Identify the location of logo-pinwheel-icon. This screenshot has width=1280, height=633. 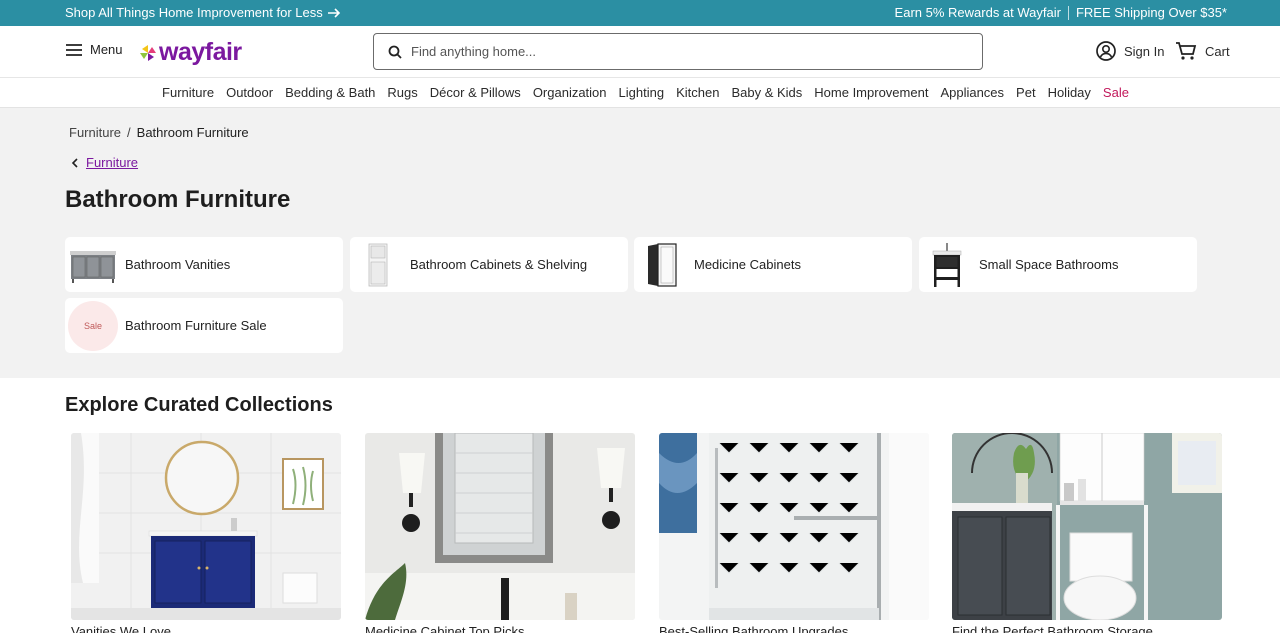
(148, 52).